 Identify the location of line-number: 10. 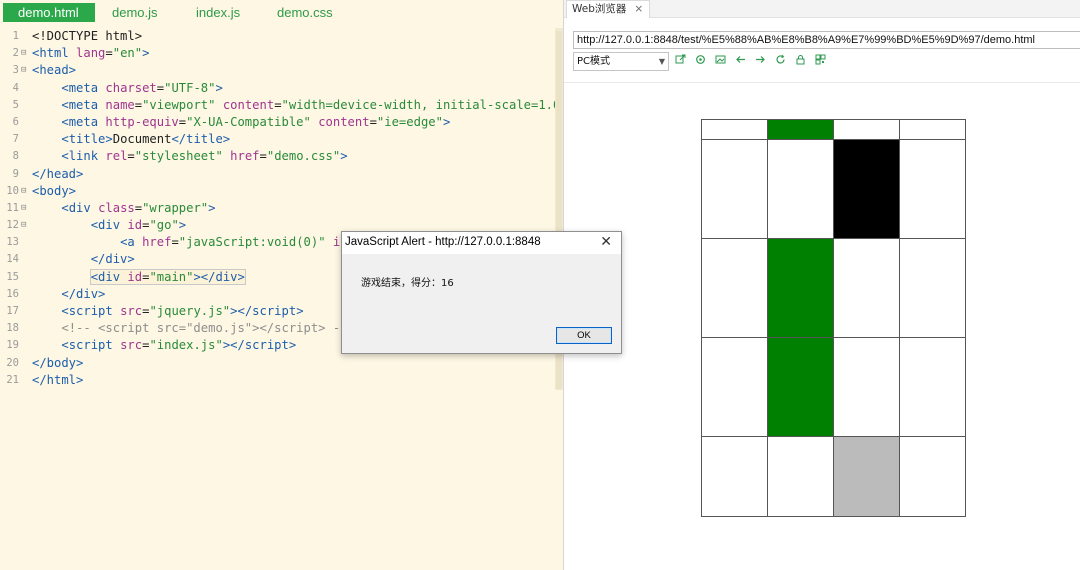
(12, 190).